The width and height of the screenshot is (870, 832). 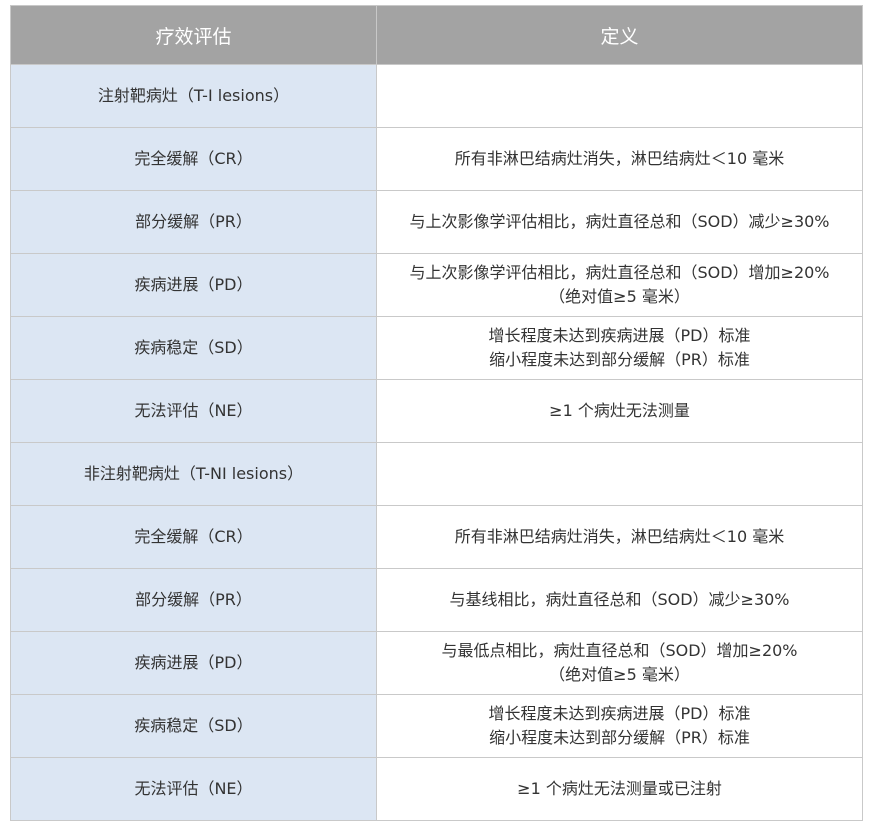 I want to click on definition-cell: 与基线相比，病灶直径总和（SOD）减少≥30%, so click(x=619, y=600).